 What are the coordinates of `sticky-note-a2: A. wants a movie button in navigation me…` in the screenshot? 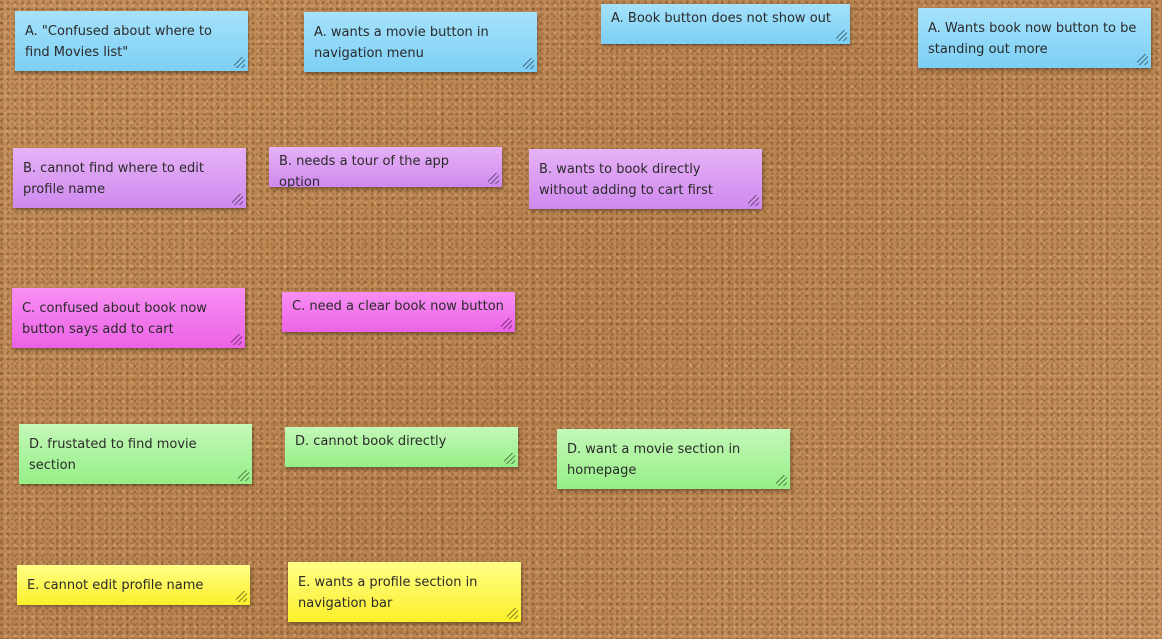 It's located at (420, 42).